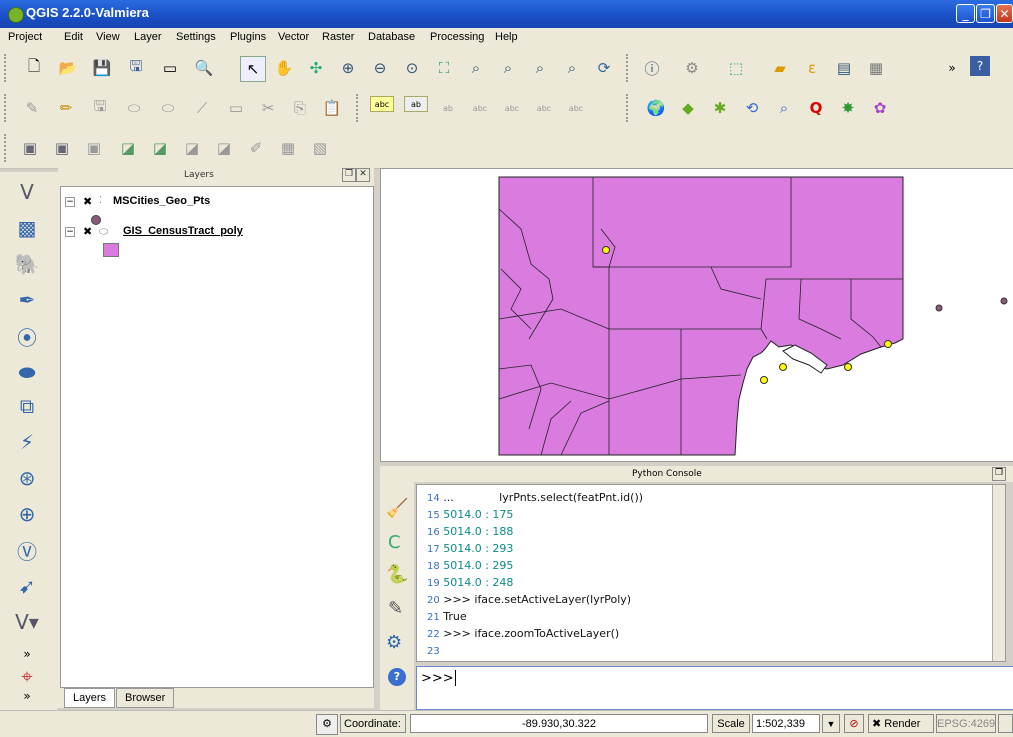 This screenshot has height=737, width=1013. What do you see at coordinates (349, 175) in the screenshot?
I see `float-panel-icon: ❐` at bounding box center [349, 175].